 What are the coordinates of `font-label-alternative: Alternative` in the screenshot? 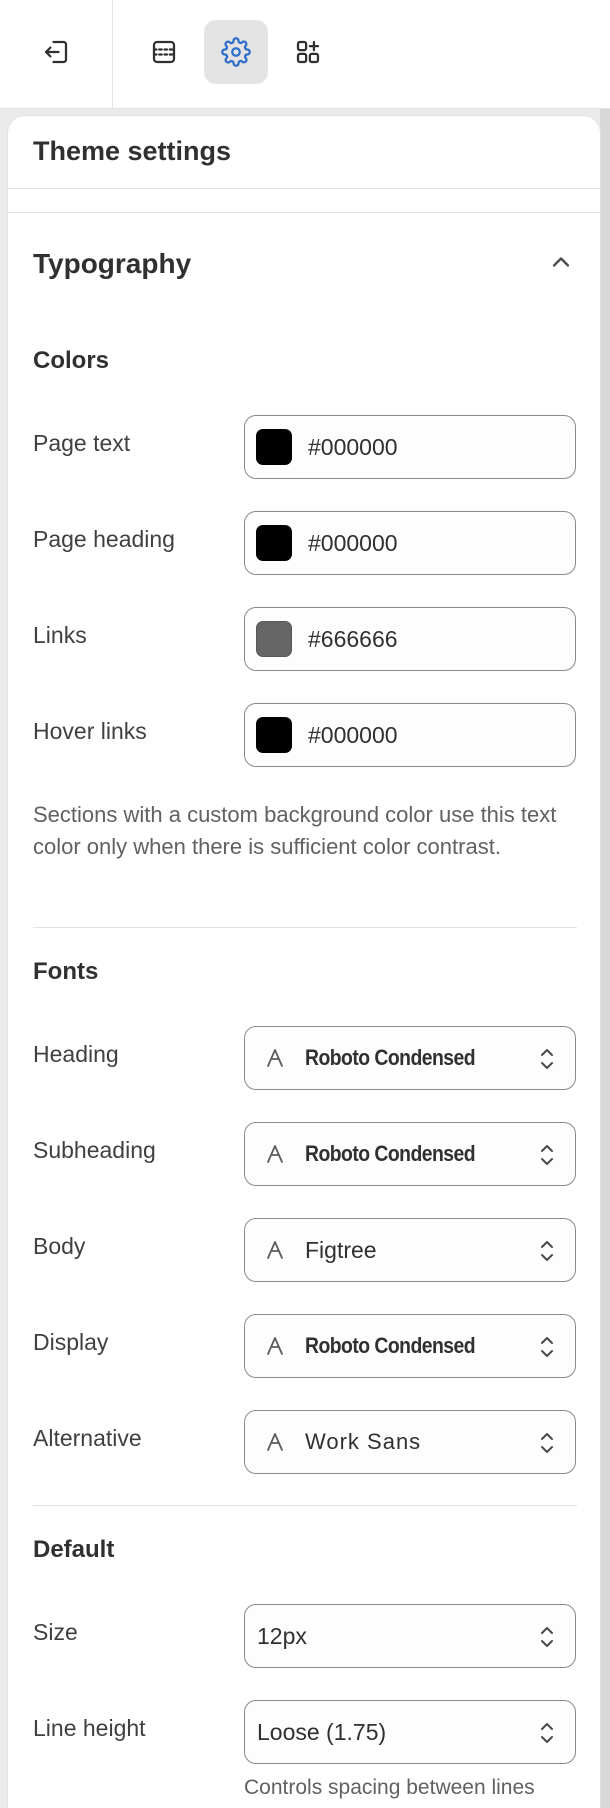 It's located at (87, 1438).